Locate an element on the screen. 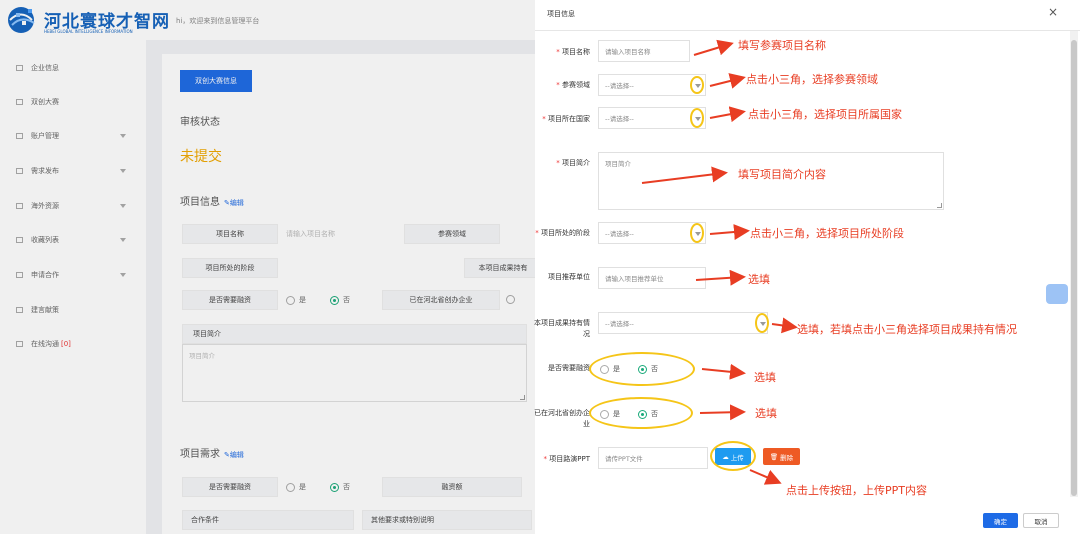  note-recommend: 选填 is located at coordinates (759, 279).